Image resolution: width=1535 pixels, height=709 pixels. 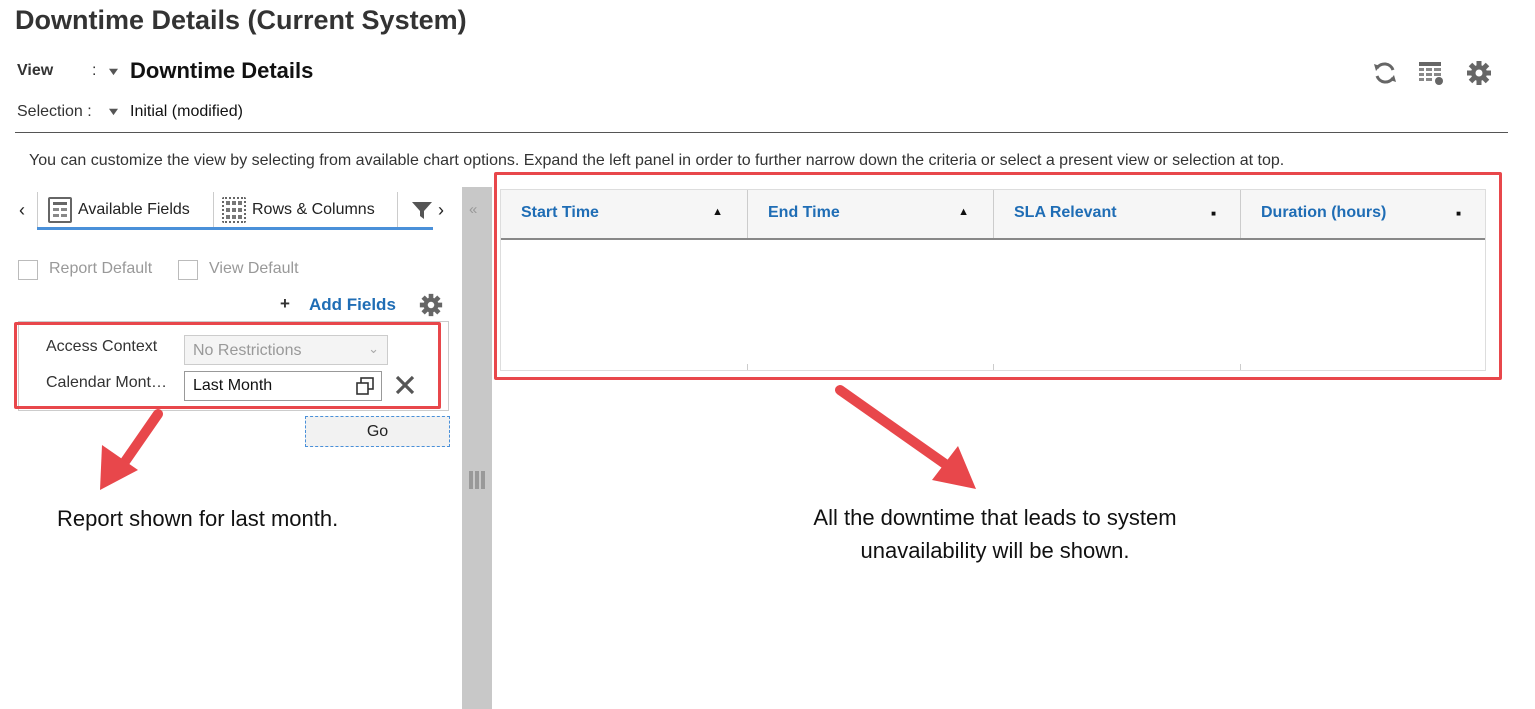 I want to click on annotation-text-right-line2: unavailability will be shown., so click(x=995, y=550).